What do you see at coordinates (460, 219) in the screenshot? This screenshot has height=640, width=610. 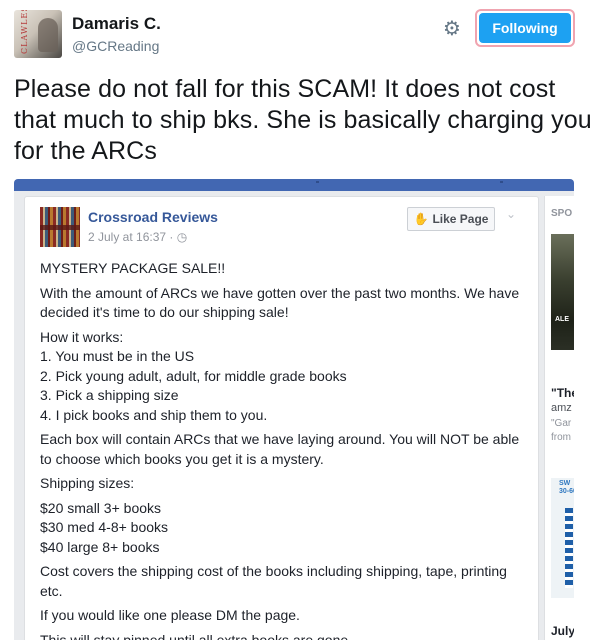 I see `like-page-label: Like Page` at bounding box center [460, 219].